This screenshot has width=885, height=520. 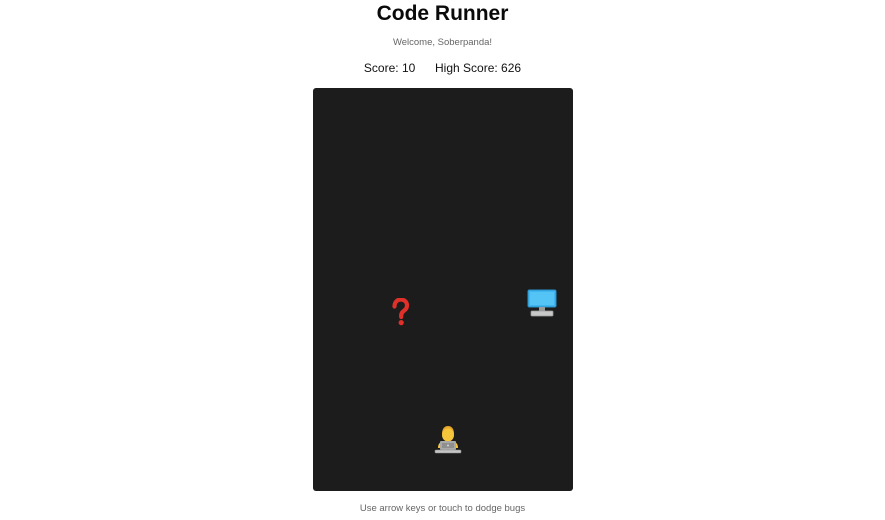 What do you see at coordinates (448, 440) in the screenshot?
I see `developer-at-laptop-icon` at bounding box center [448, 440].